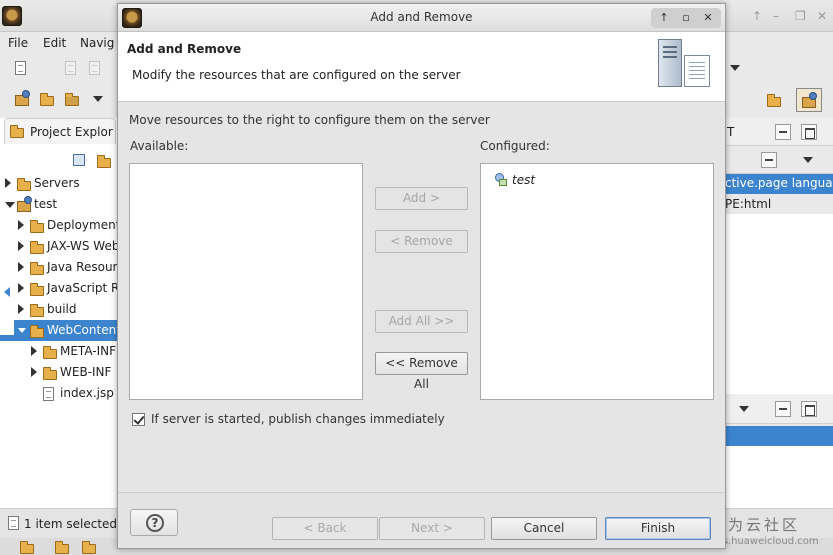 This screenshot has height=555, width=833. I want to click on javascript-icon, so click(37, 289).